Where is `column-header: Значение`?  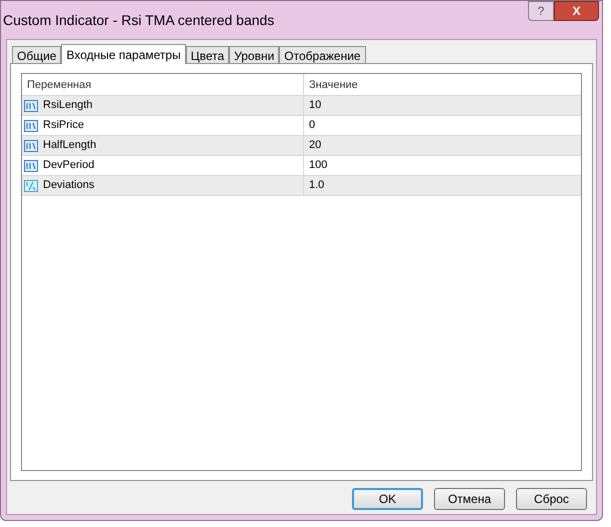 column-header: Значение is located at coordinates (442, 84).